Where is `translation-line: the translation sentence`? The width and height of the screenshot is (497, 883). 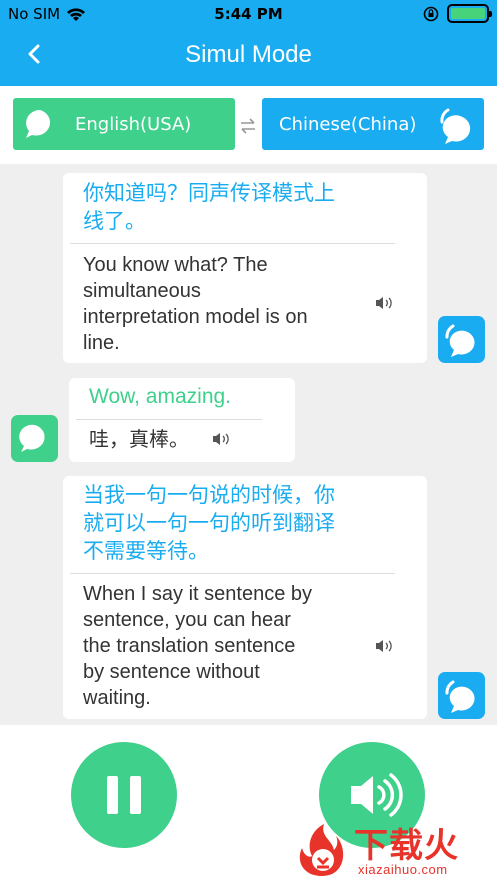
translation-line: the translation sentence is located at coordinates (189, 646).